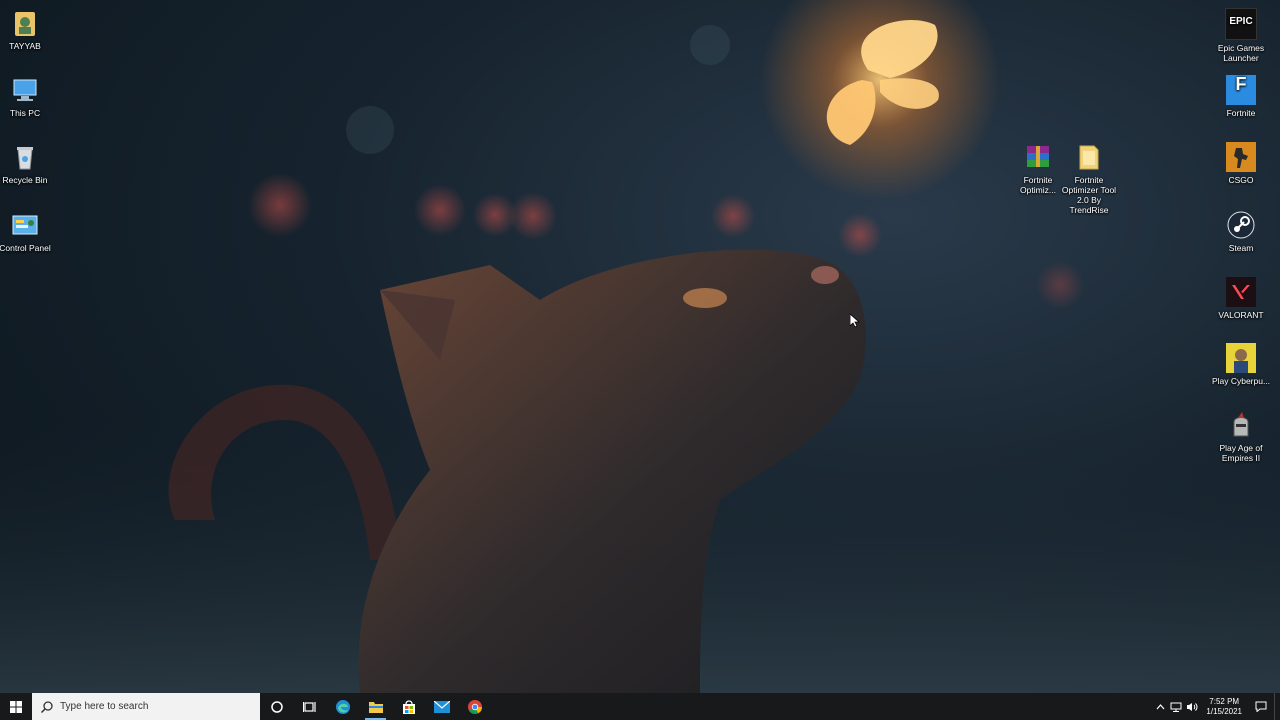 This screenshot has width=1280, height=720. I want to click on desktop-icon-csgo: CSGO, so click(1241, 163).